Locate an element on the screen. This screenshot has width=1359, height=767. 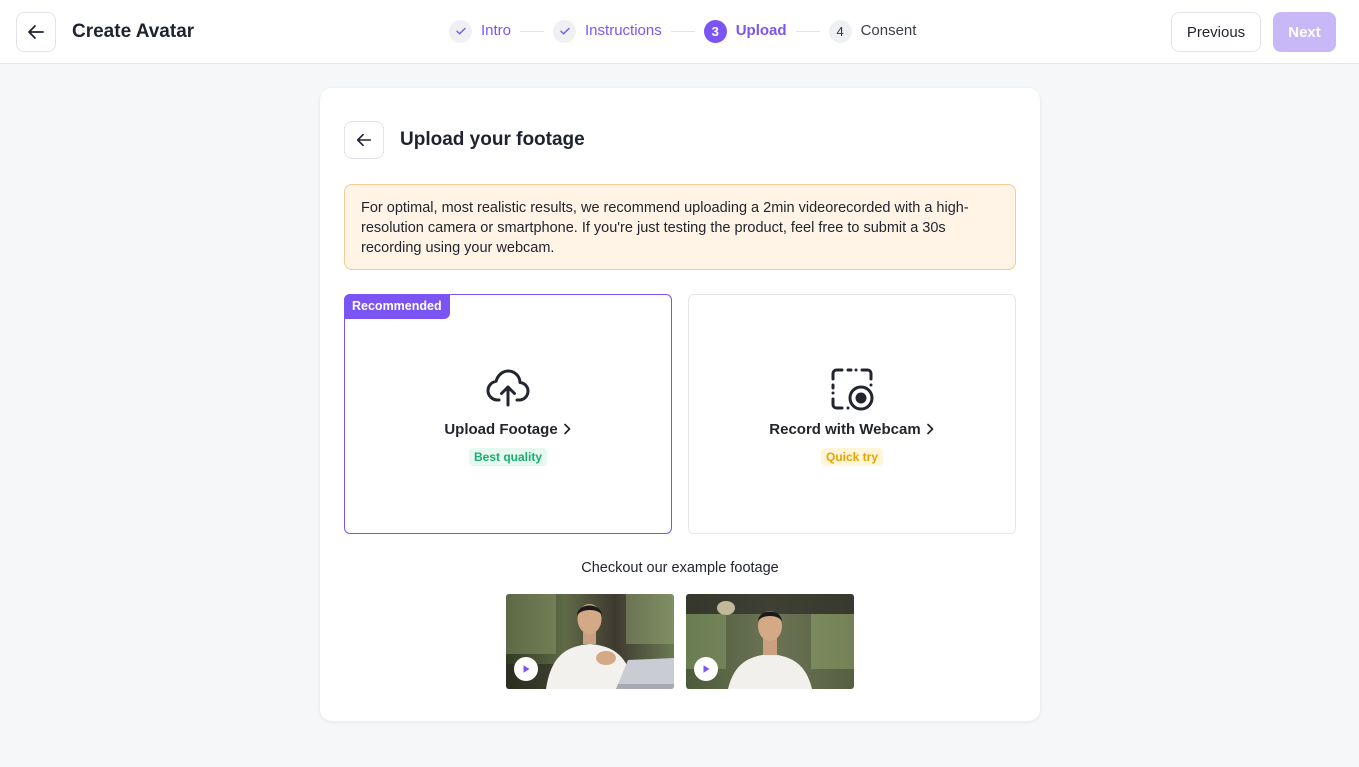
card-back-button is located at coordinates (364, 140).